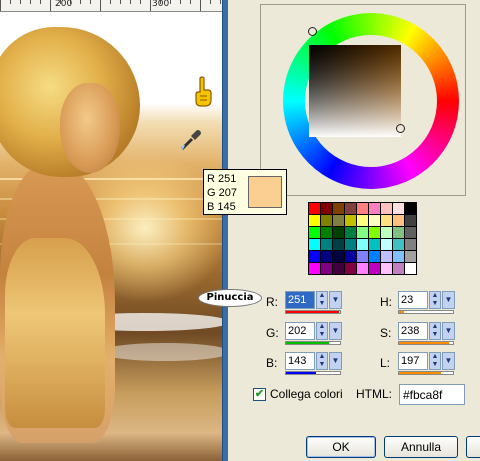 Image resolution: width=480 pixels, height=461 pixels. I want to click on sl-marker, so click(400, 128).